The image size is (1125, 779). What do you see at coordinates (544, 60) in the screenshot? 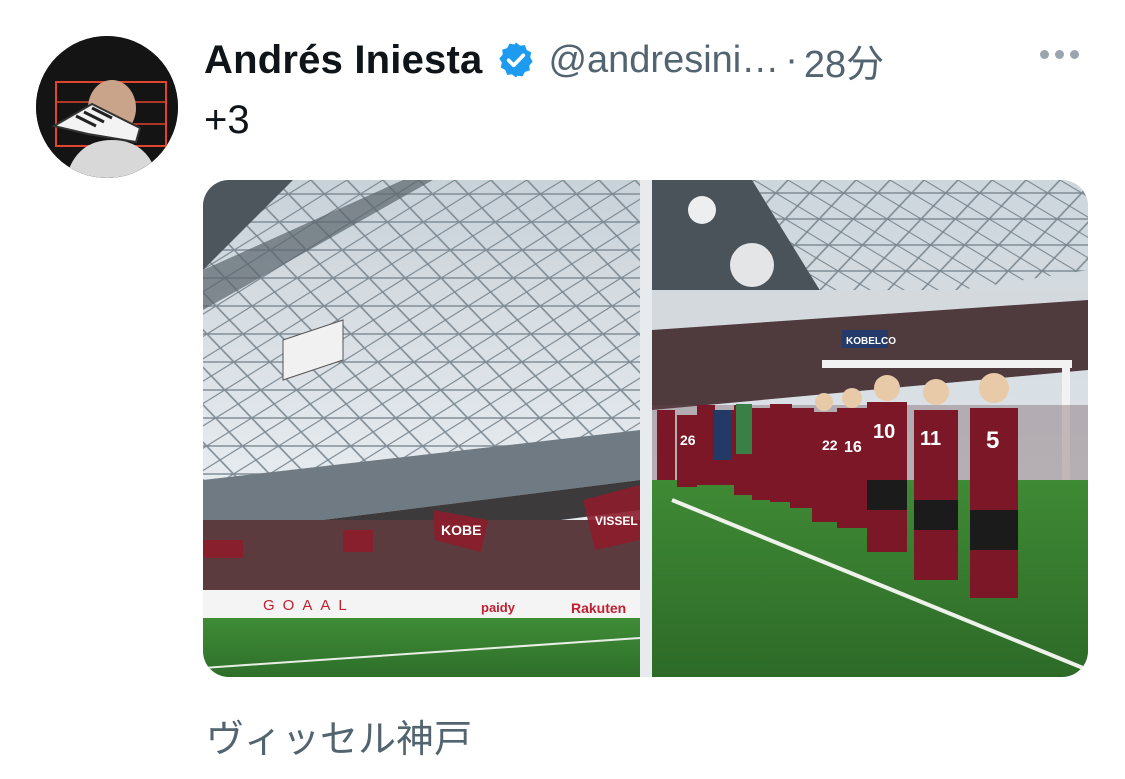
I see `tweet-header: Andrés Iniesta @andresini… · 28分` at bounding box center [544, 60].